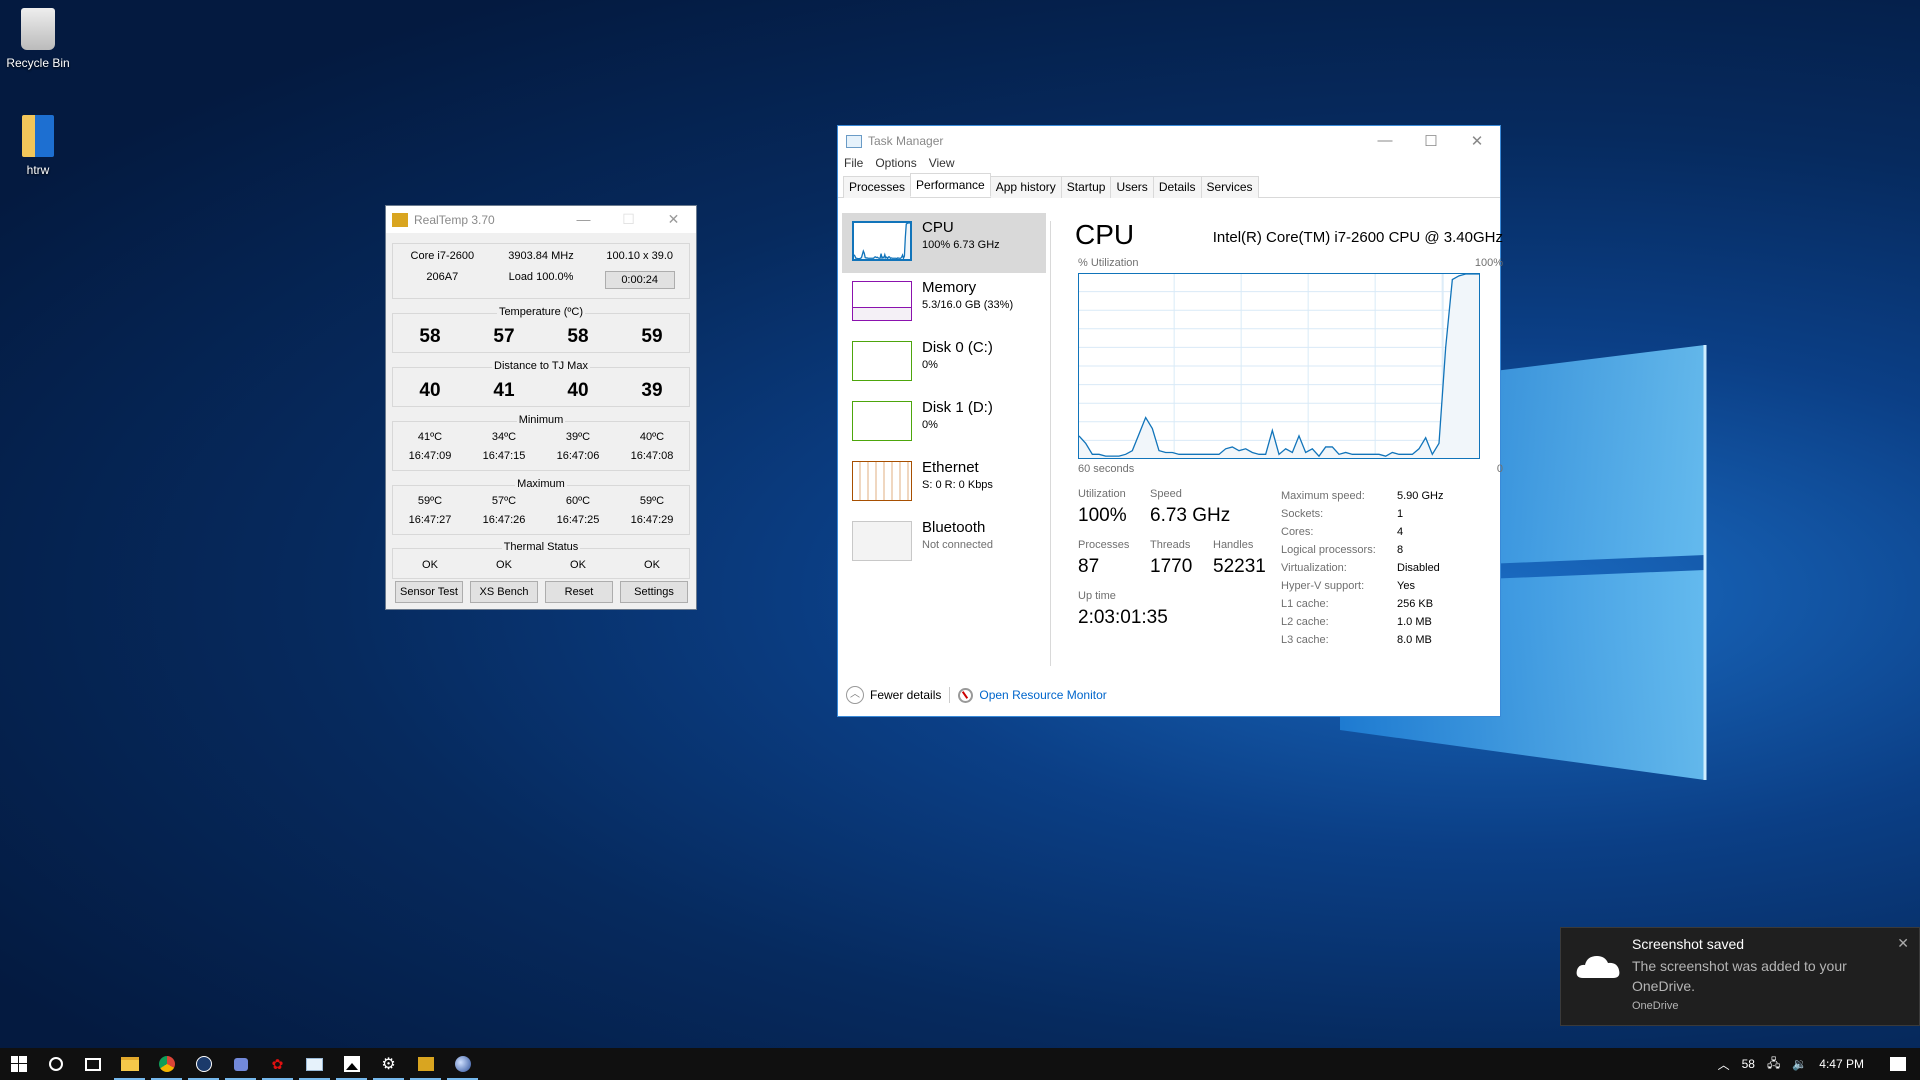  What do you see at coordinates (541, 329) in the screenshot?
I see `temperature-group: Temperature (ºC) 58 57 58 59` at bounding box center [541, 329].